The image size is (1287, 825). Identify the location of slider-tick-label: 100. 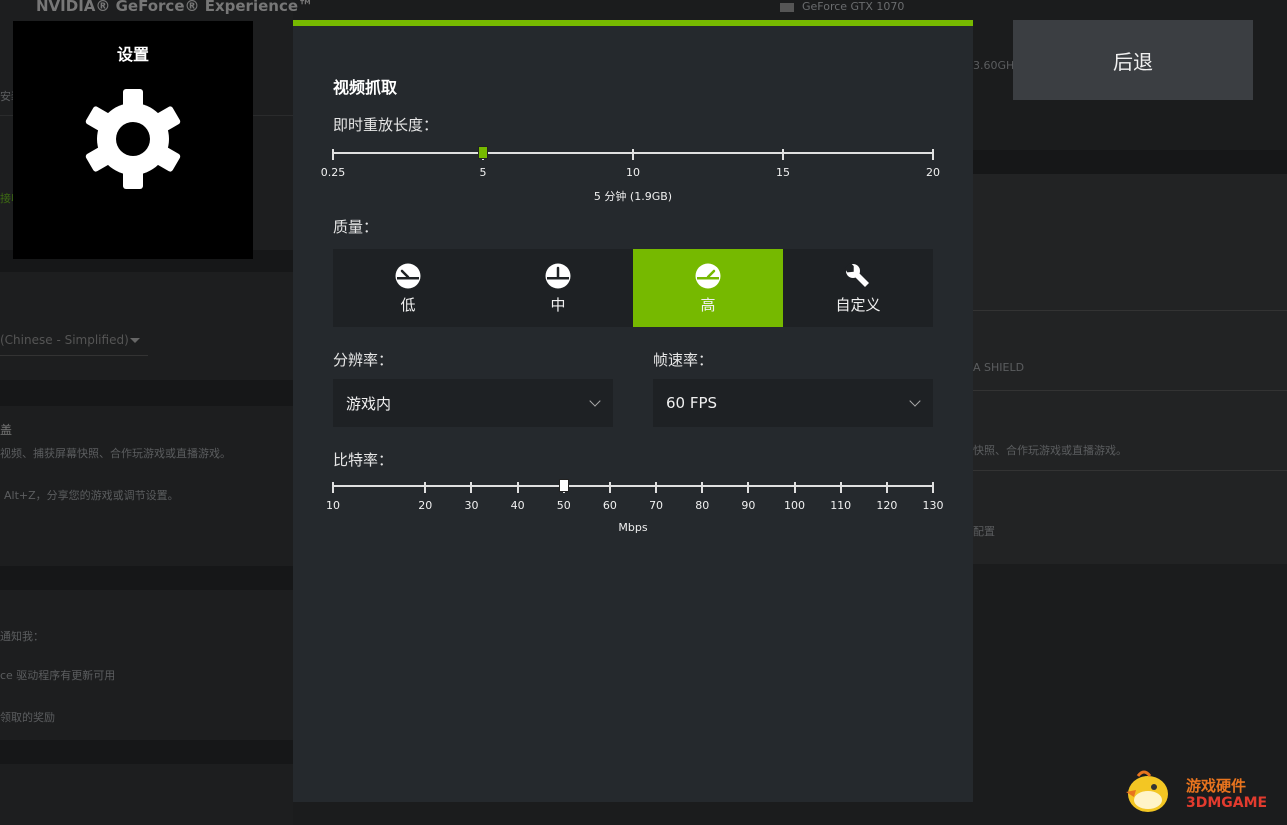
(795, 505).